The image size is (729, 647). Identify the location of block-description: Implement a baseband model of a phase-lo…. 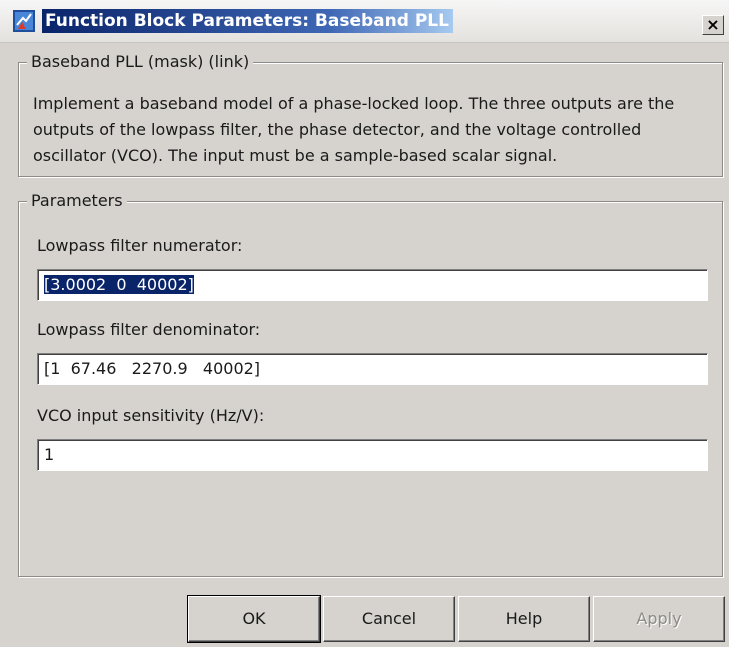
(354, 129).